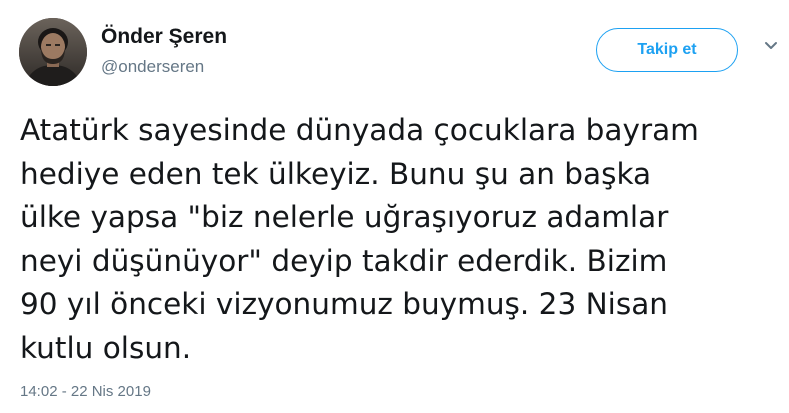 The image size is (789, 413). Describe the element at coordinates (106, 347) in the screenshot. I see `tweet-text-line: kutlu olsun.` at that location.